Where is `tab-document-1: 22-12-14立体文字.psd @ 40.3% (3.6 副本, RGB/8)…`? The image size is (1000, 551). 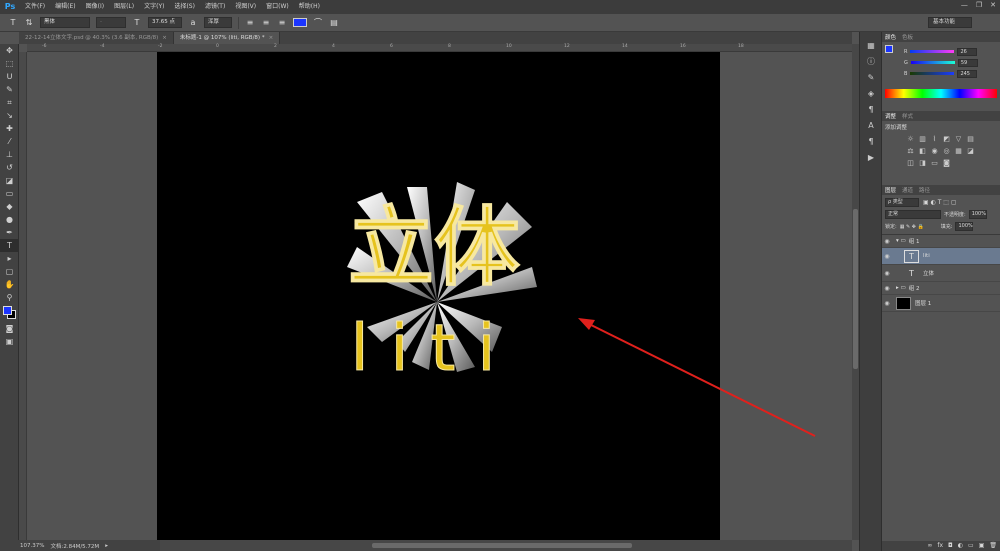 tab-document-1: 22-12-14立体文字.psd @ 40.3% (3.6 副本, RGB/8)… is located at coordinates (96, 38).